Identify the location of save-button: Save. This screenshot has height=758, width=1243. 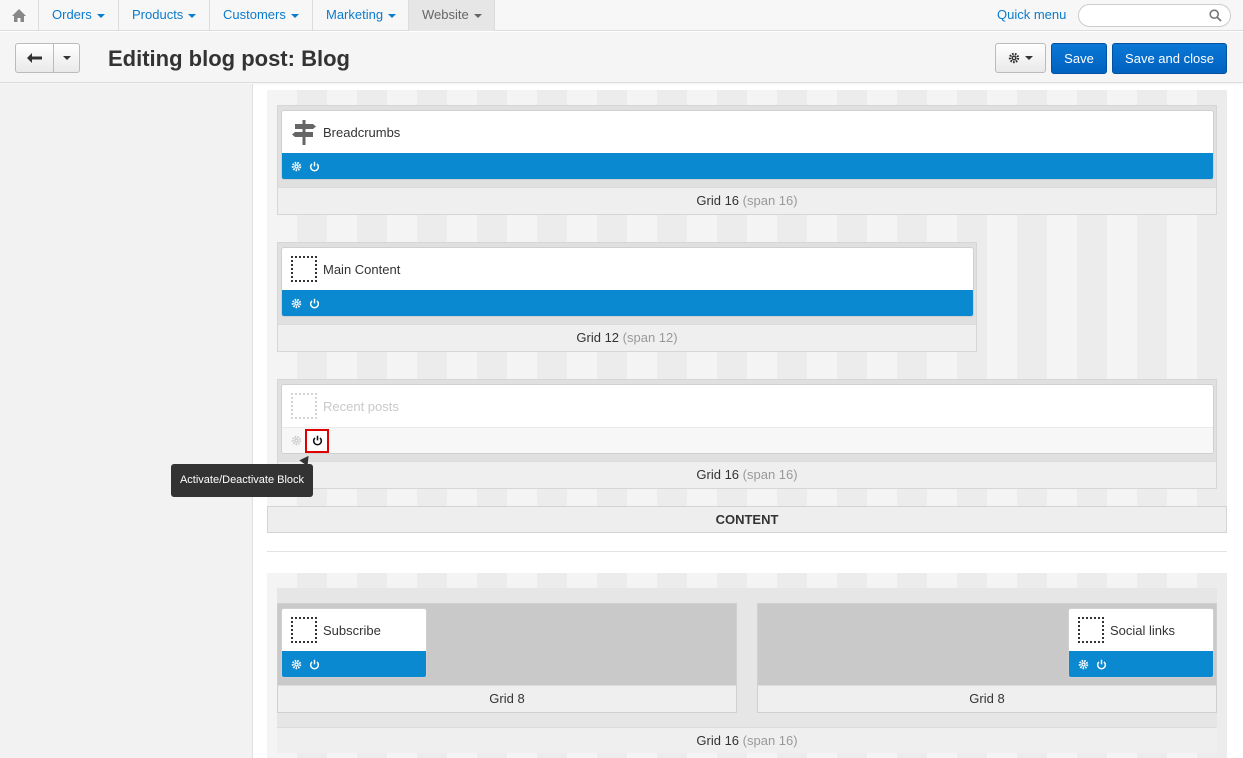
(1079, 58).